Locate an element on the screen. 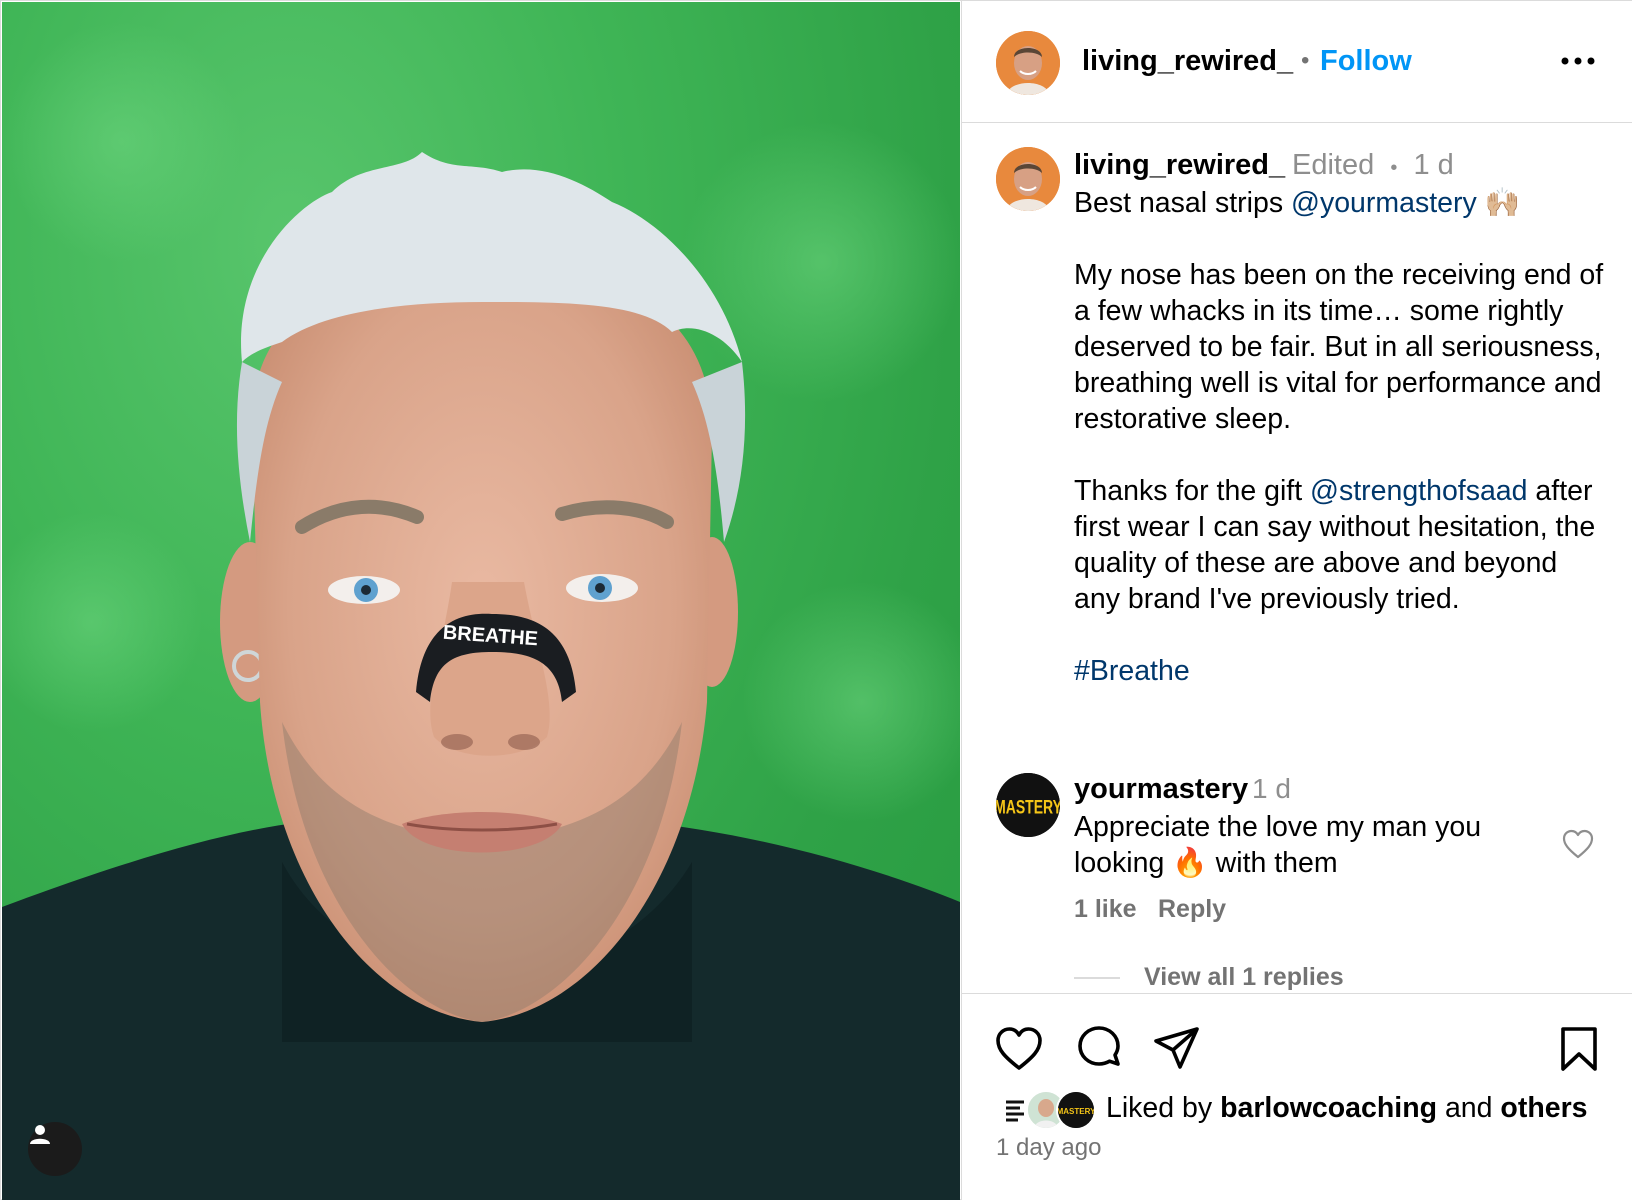 The image size is (1632, 1200). tagged-users-button is located at coordinates (55, 1149).